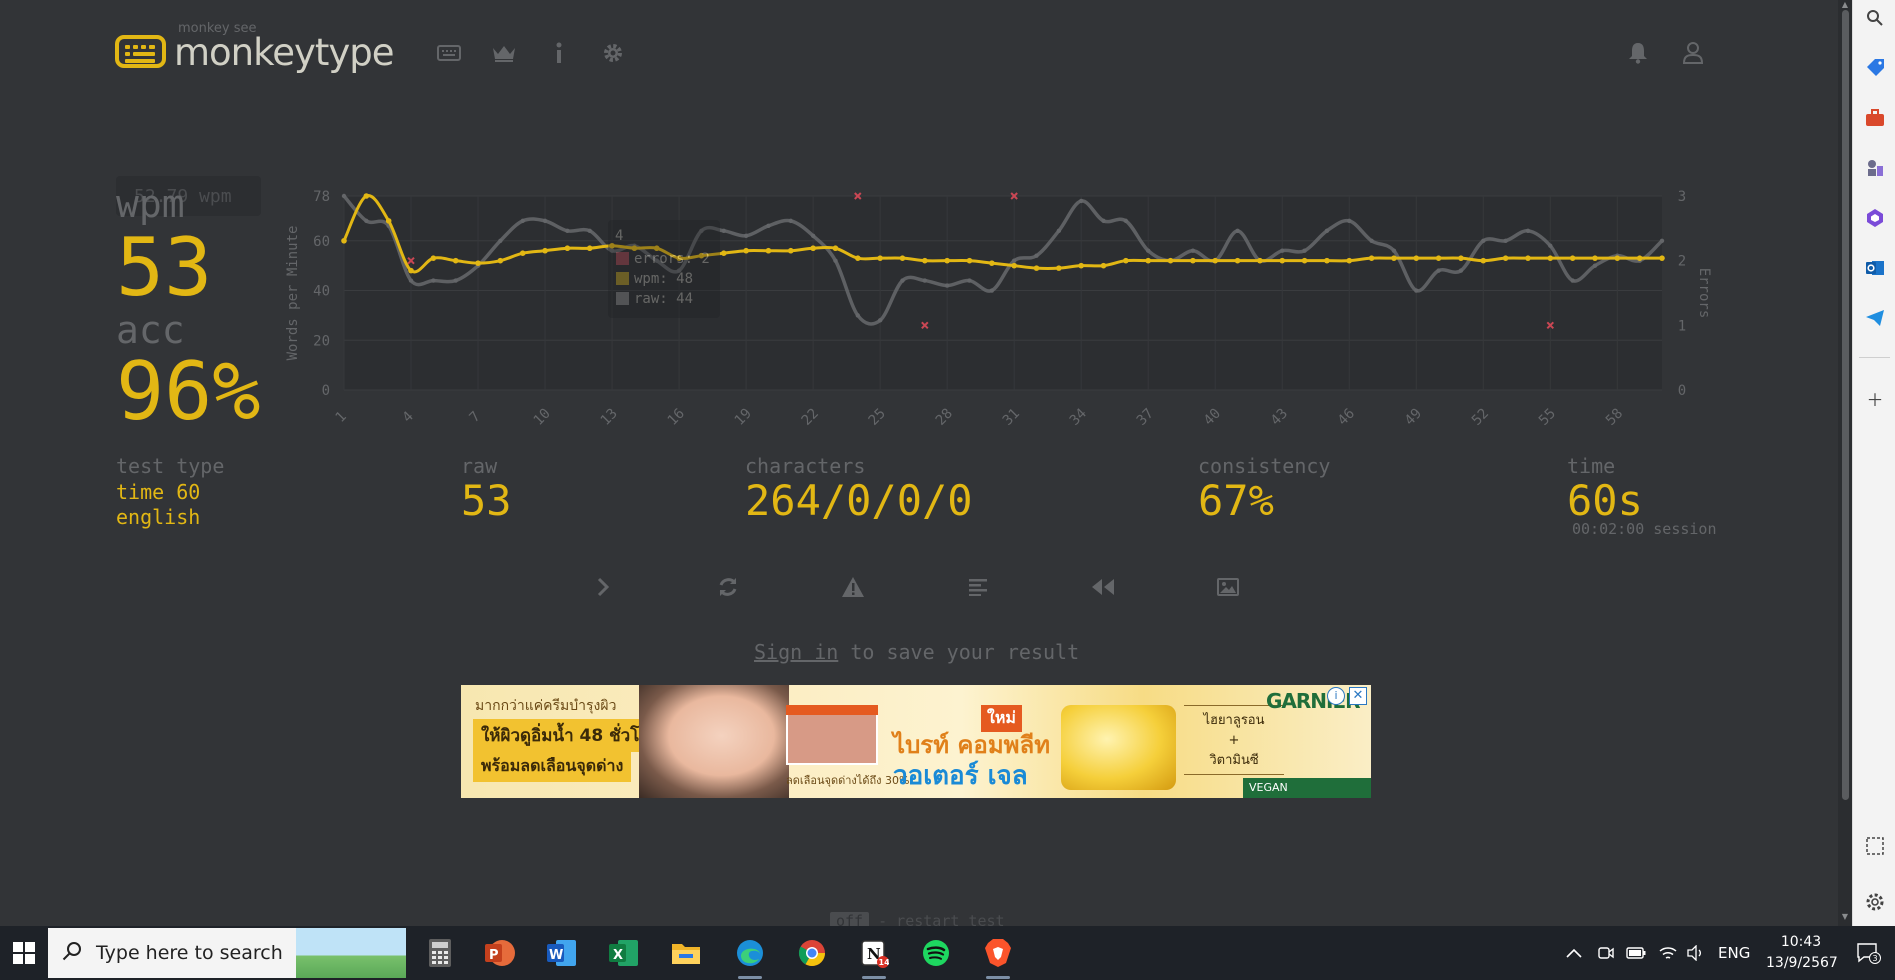 The image size is (1895, 980). I want to click on start-button, so click(24, 953).